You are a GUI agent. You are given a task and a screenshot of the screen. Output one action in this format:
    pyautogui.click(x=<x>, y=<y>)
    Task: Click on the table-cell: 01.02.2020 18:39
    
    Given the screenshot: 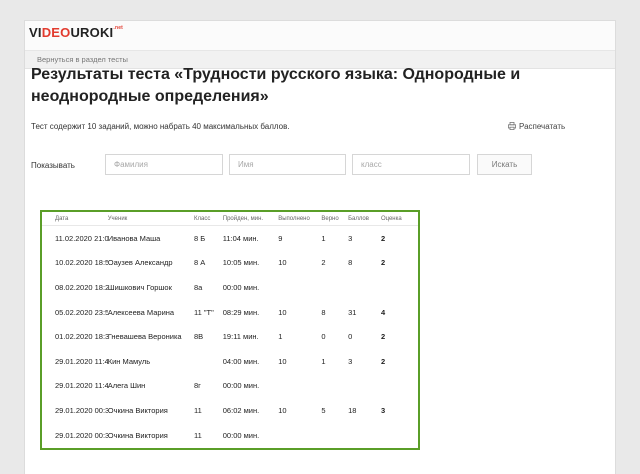 What is the action you would take?
    pyautogui.click(x=81, y=337)
    